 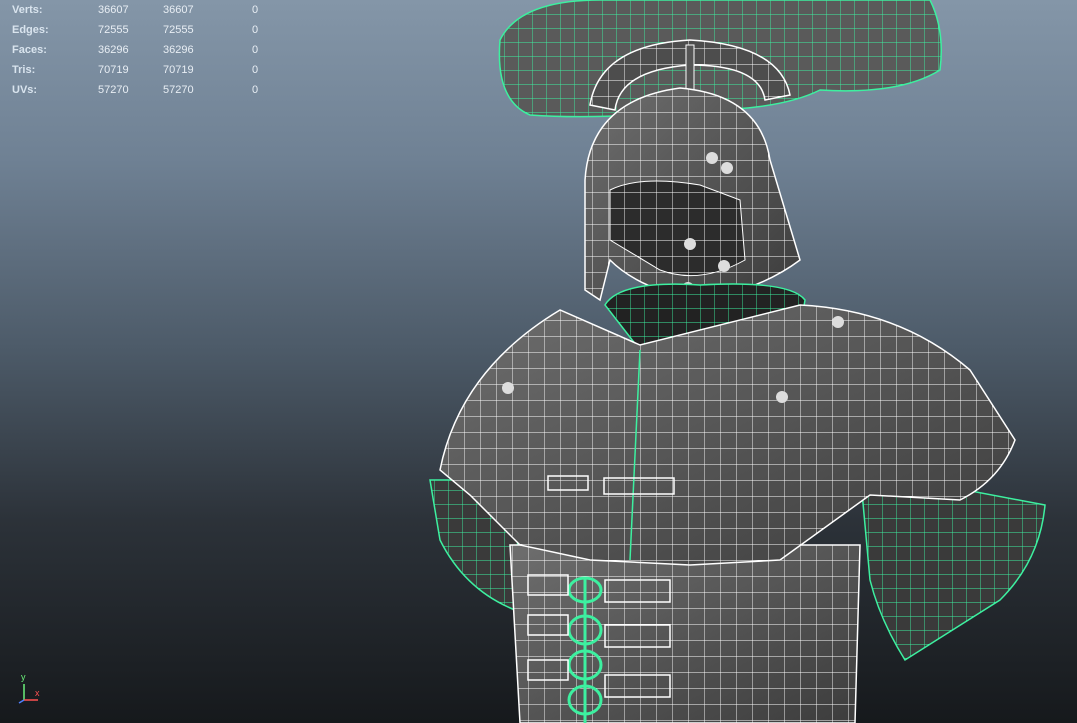 I want to click on hud-row: Edges: 72555 72555 0, so click(x=142, y=30).